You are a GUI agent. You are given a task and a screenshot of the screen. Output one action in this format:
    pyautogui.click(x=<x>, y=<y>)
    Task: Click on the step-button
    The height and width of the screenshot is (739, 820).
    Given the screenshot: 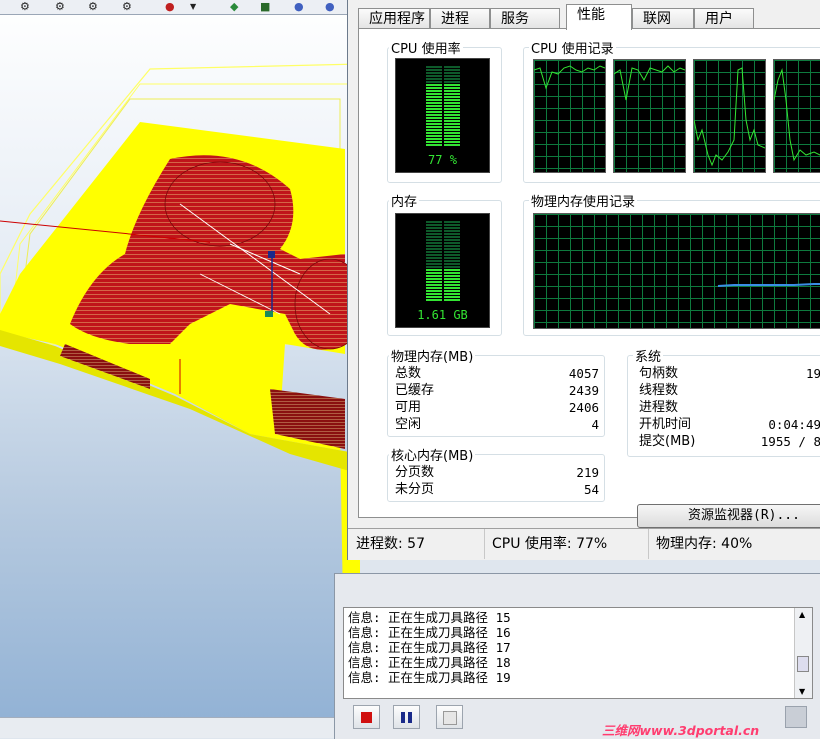 What is the action you would take?
    pyautogui.click(x=449, y=717)
    